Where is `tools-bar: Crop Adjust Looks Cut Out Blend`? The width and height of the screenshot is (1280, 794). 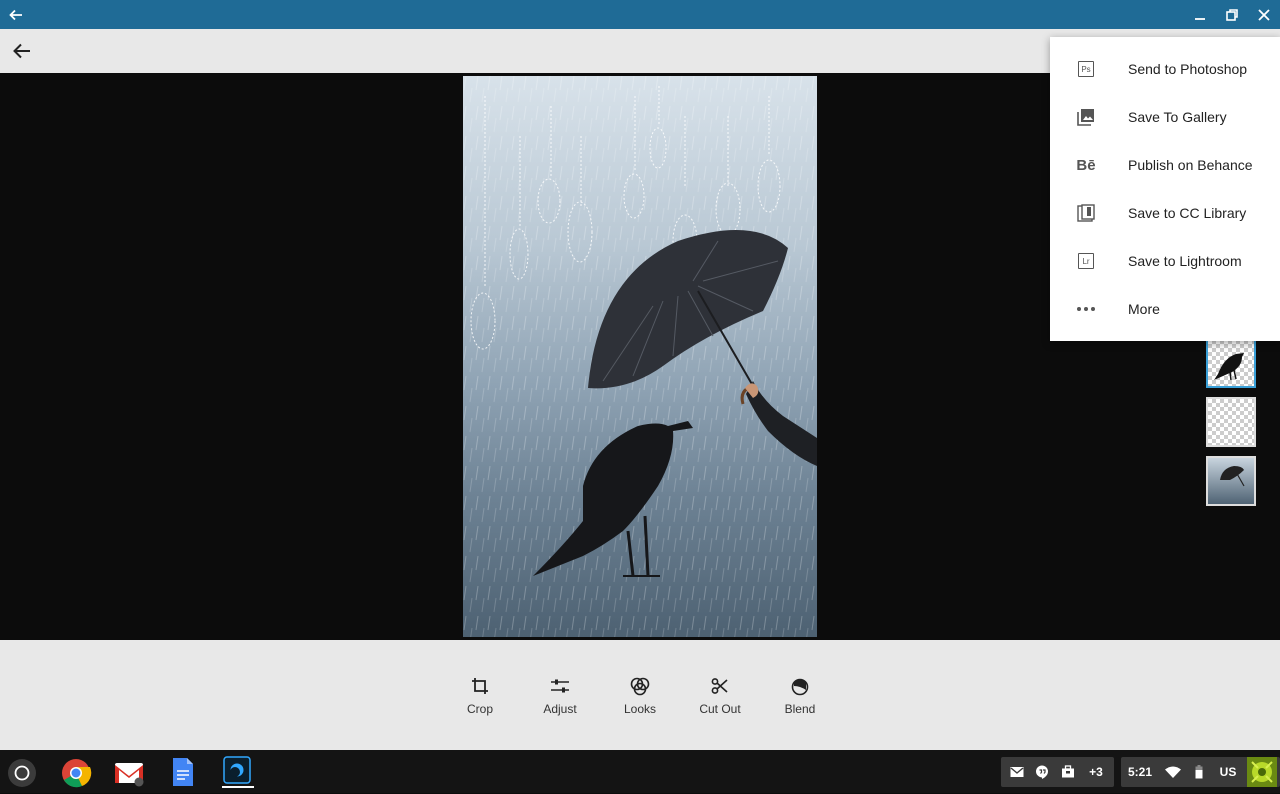 tools-bar: Crop Adjust Looks Cut Out Blend is located at coordinates (640, 695).